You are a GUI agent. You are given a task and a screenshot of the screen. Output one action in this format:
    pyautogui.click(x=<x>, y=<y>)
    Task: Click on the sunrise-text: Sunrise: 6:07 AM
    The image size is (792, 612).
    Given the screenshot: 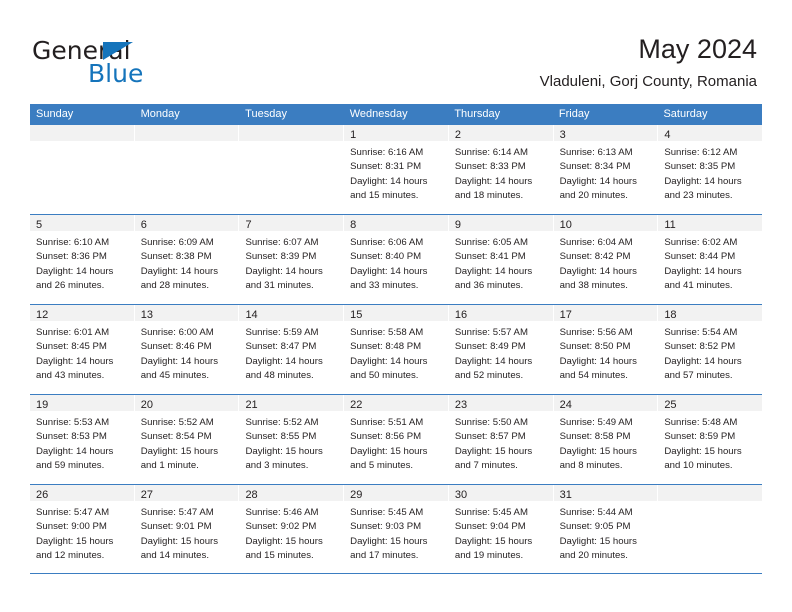 What is the action you would take?
    pyautogui.click(x=282, y=242)
    